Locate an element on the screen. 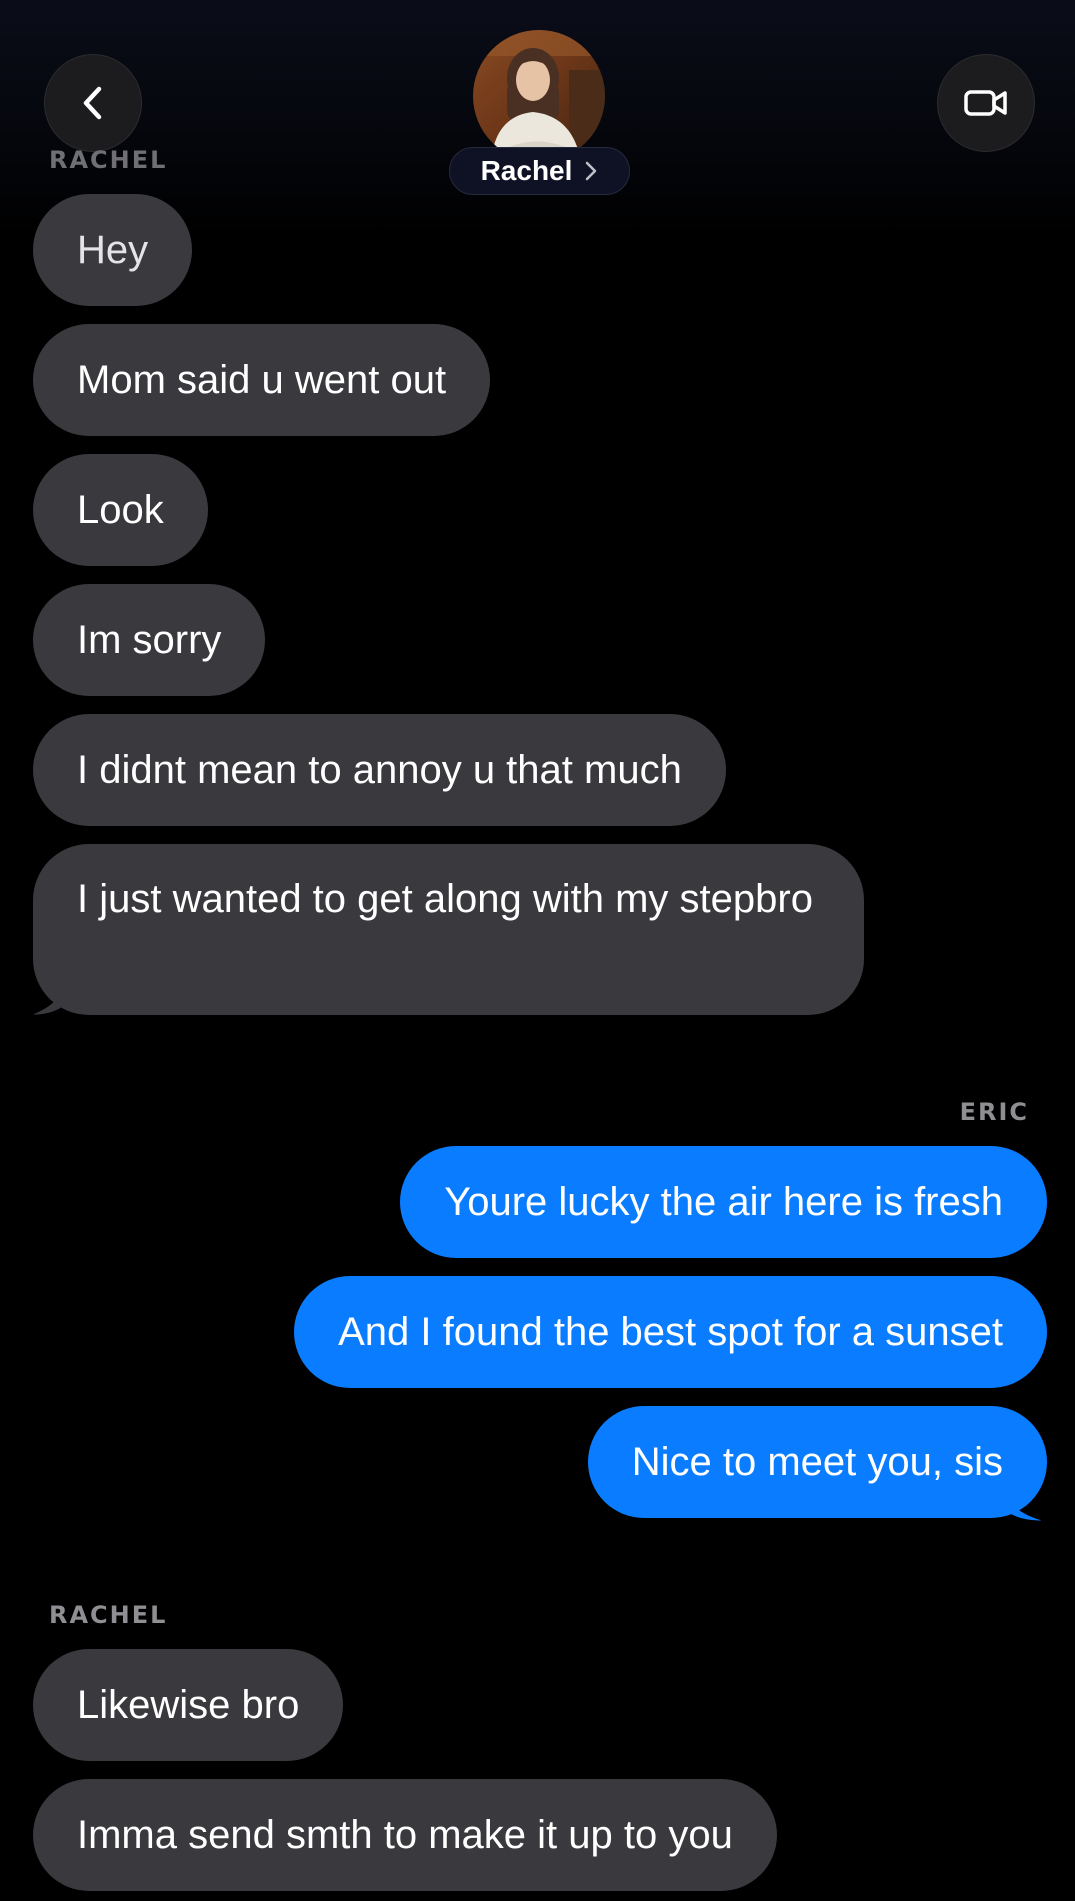  incoming-message: I didnt mean to annoy u that much is located at coordinates (379, 770).